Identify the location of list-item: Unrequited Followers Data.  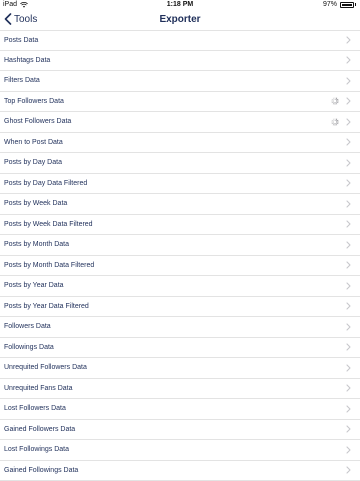
(180, 368).